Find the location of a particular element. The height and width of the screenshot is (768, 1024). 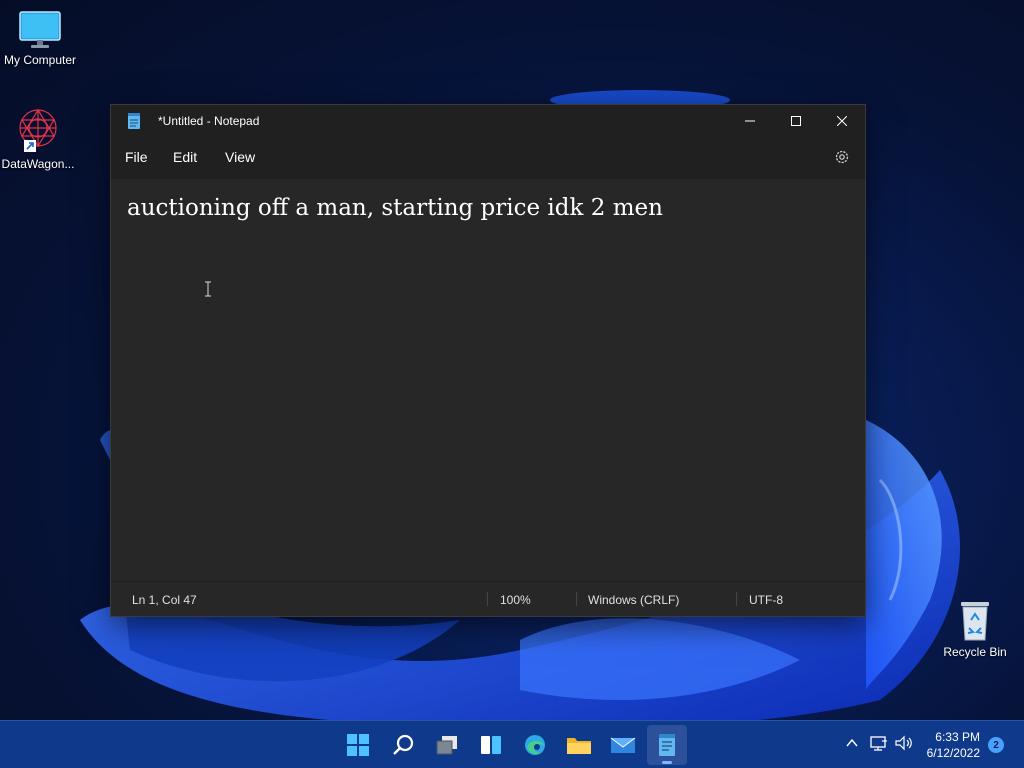

file-explorer-icon is located at coordinates (579, 746).